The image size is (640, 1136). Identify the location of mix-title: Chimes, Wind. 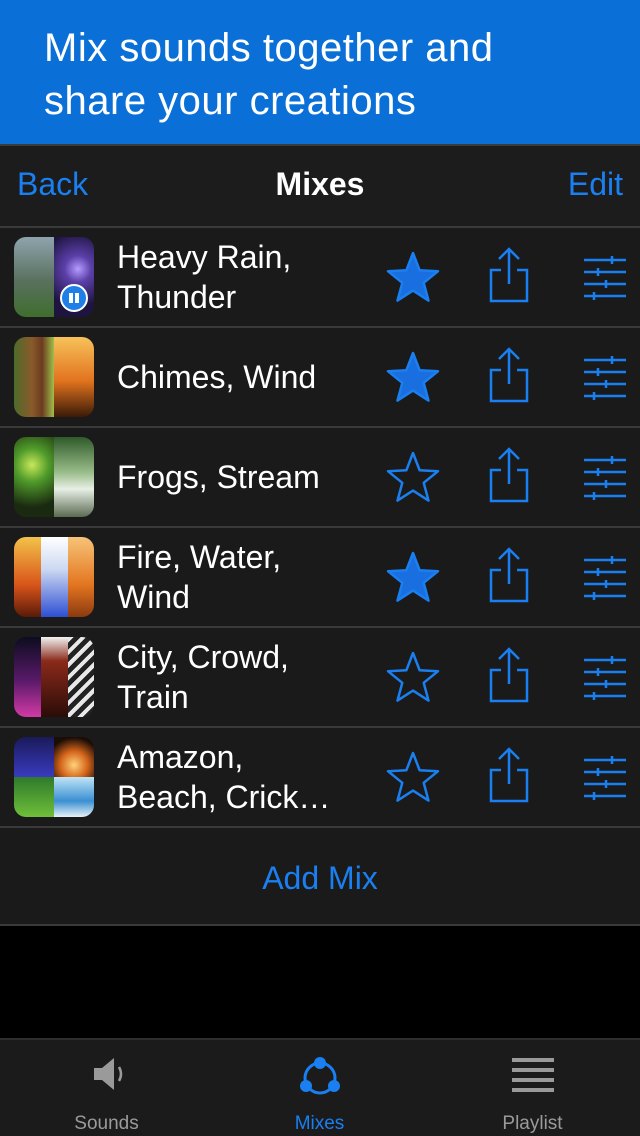
(242, 377).